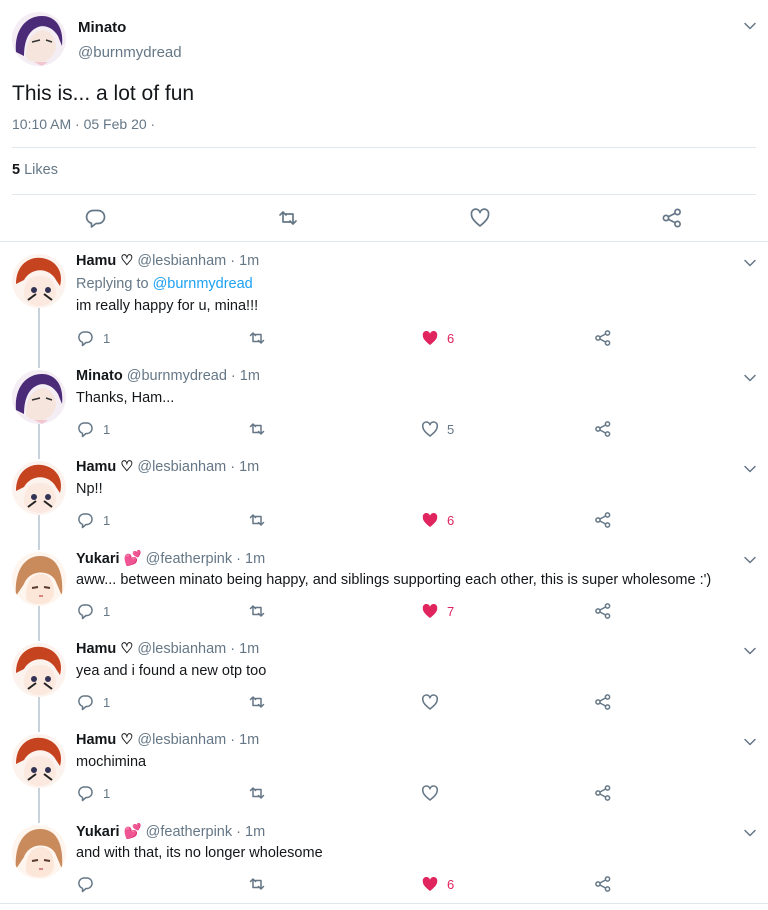 The image size is (768, 910). I want to click on replying-to-label: Replying to, so click(112, 284).